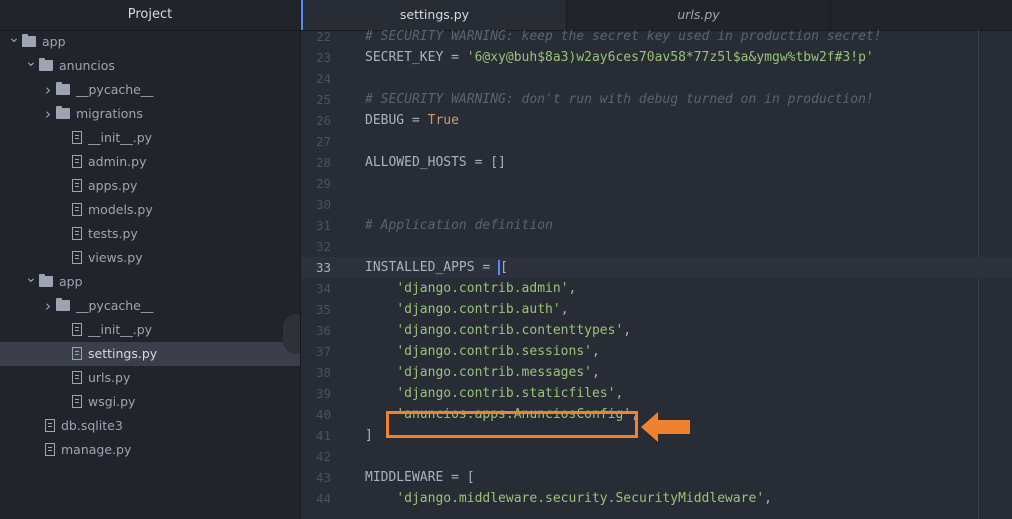 The height and width of the screenshot is (519, 1012). What do you see at coordinates (656, 288) in the screenshot?
I see `code-line: 34 'django.contrib.admin',` at bounding box center [656, 288].